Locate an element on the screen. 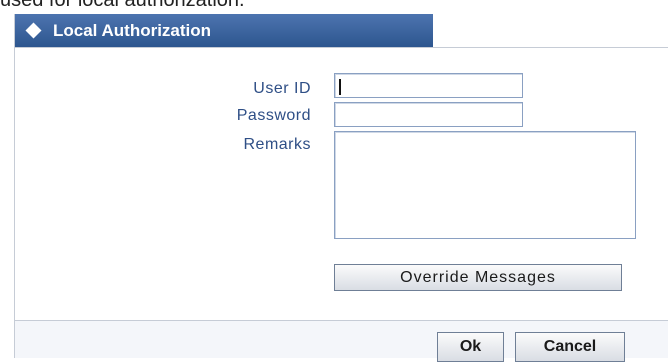 This screenshot has height=362, width=668. dialog-title-tab: Local Authorization is located at coordinates (224, 30).